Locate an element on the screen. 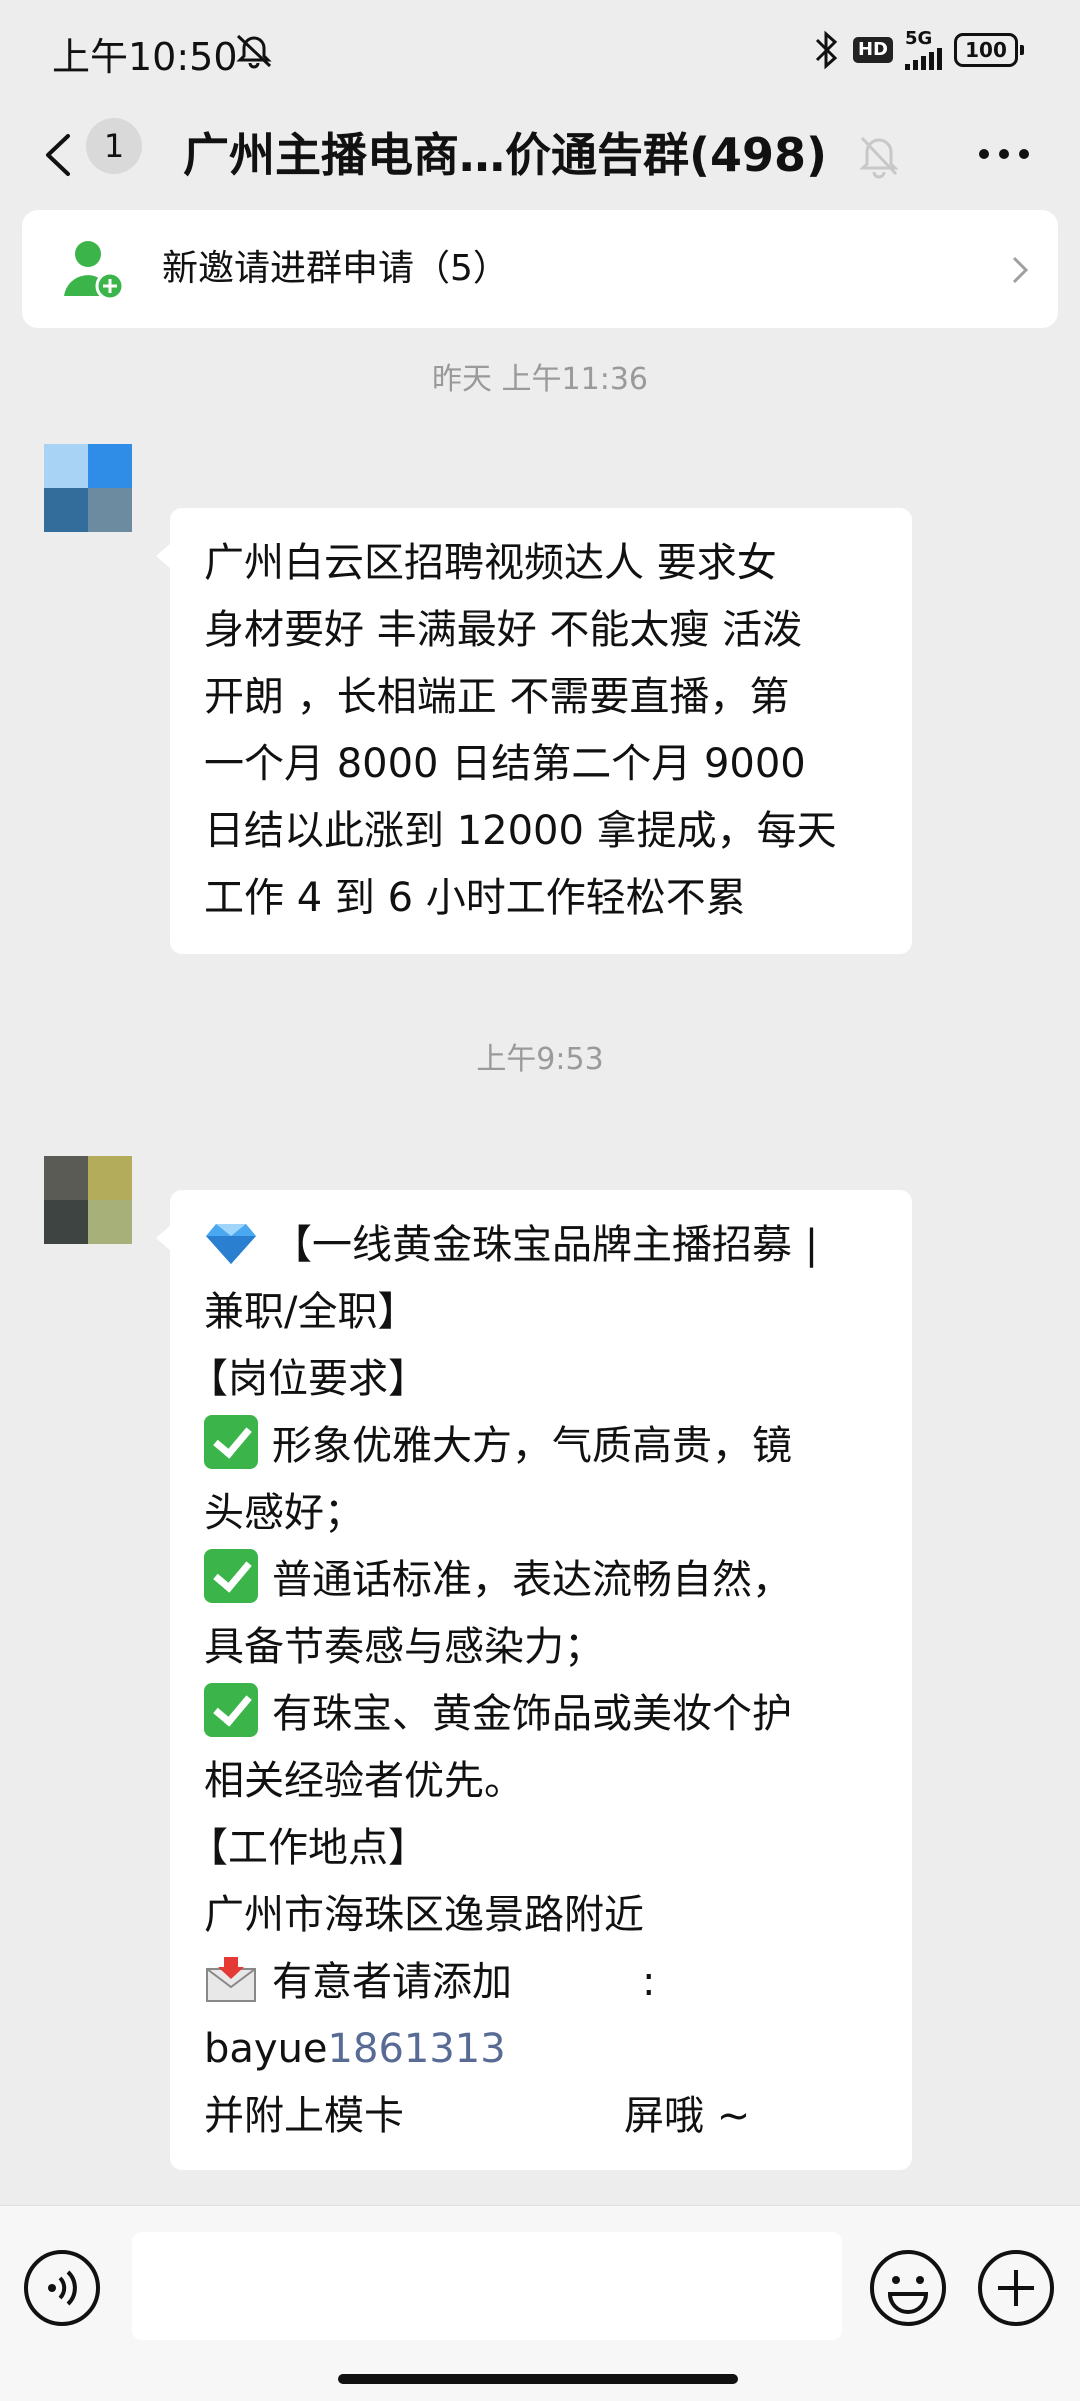 This screenshot has width=1080, height=2401. status-time: 上午10:50 is located at coordinates (145, 57).